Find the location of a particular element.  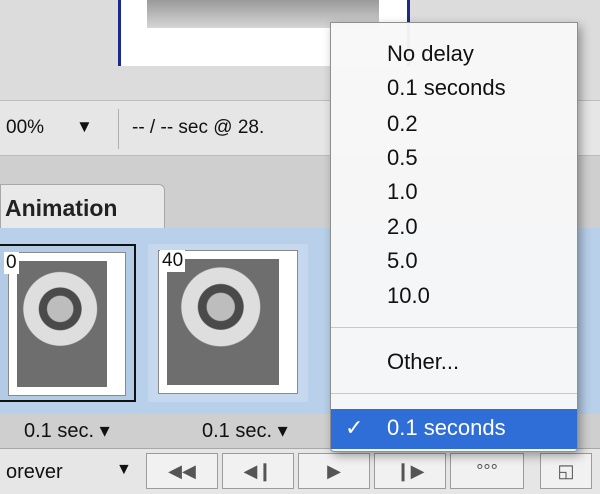

frame-number: 40 is located at coordinates (173, 261).